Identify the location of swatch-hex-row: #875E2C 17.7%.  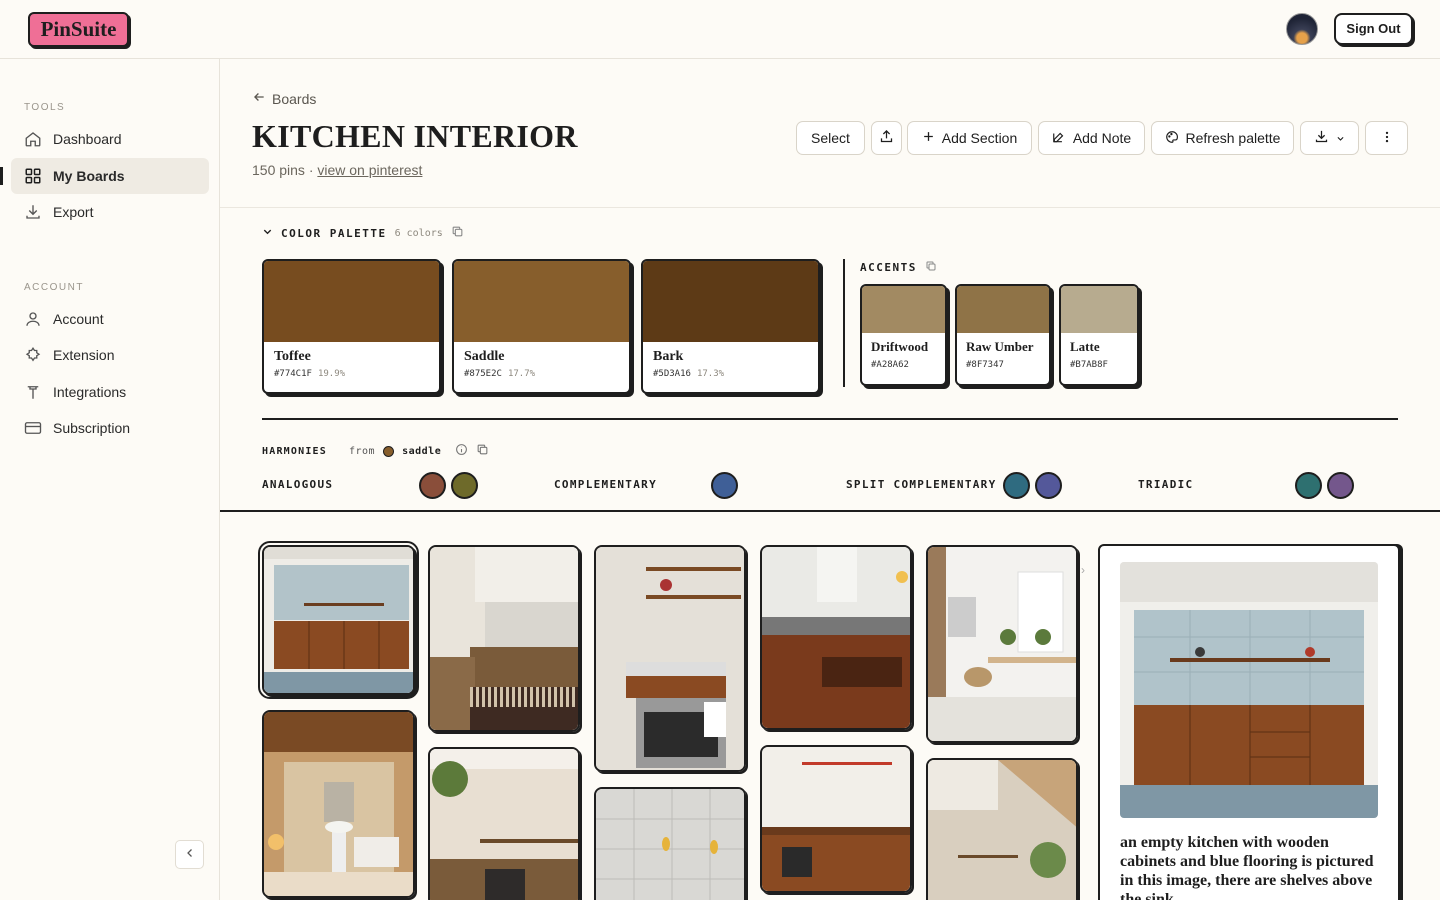
(541, 374).